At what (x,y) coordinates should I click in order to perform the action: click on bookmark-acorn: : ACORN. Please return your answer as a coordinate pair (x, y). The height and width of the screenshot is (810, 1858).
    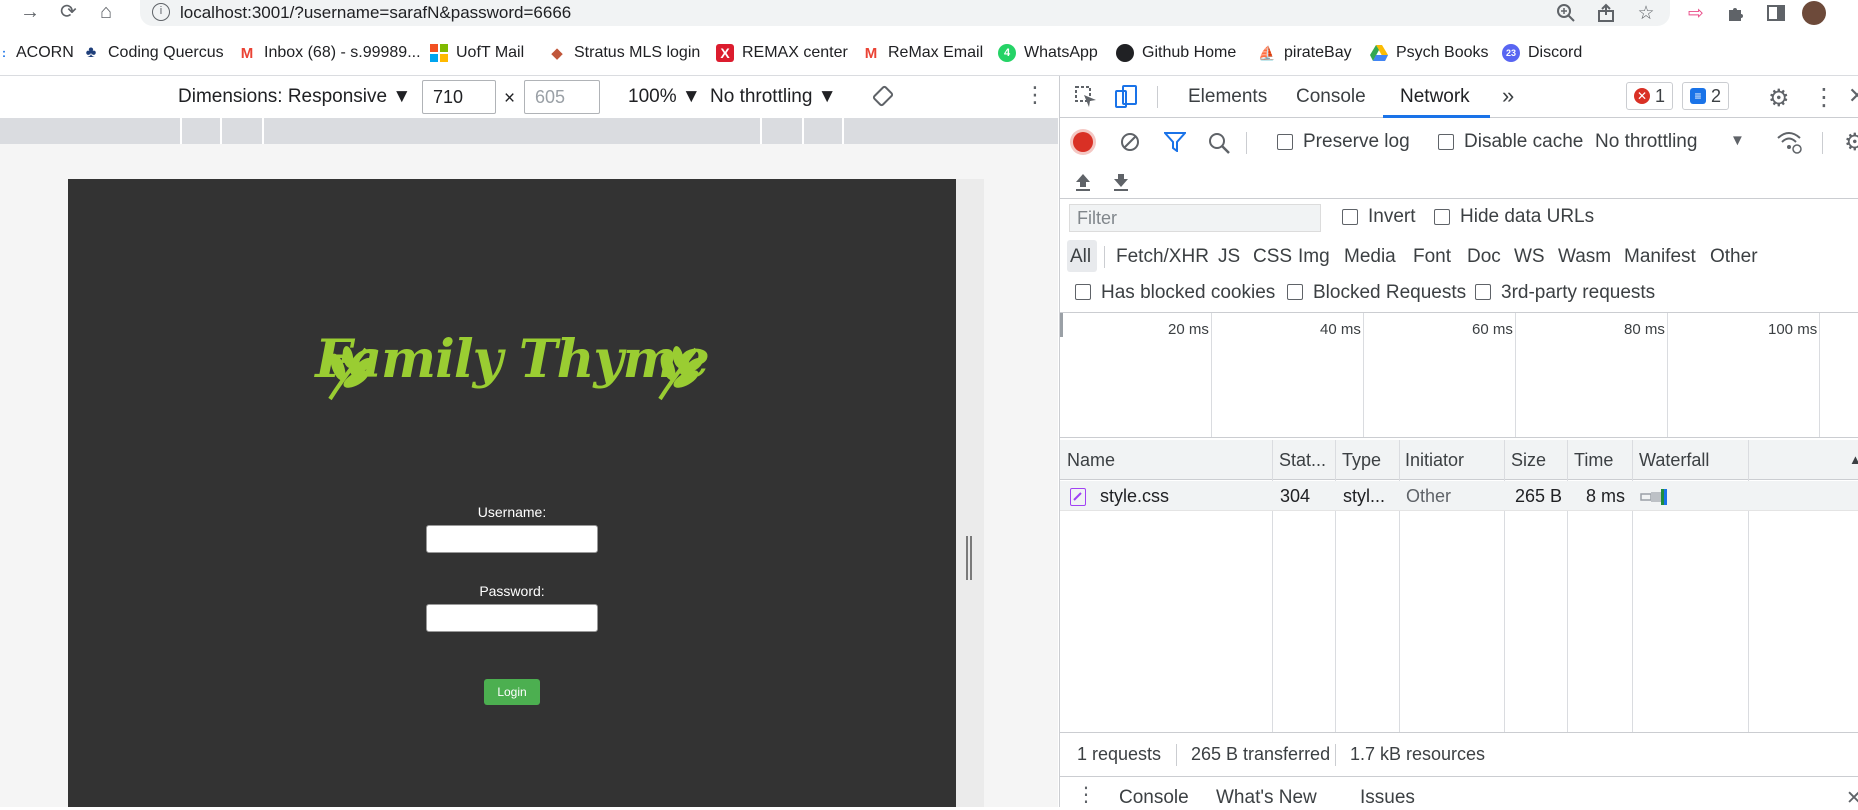
    Looking at the image, I should click on (37, 53).